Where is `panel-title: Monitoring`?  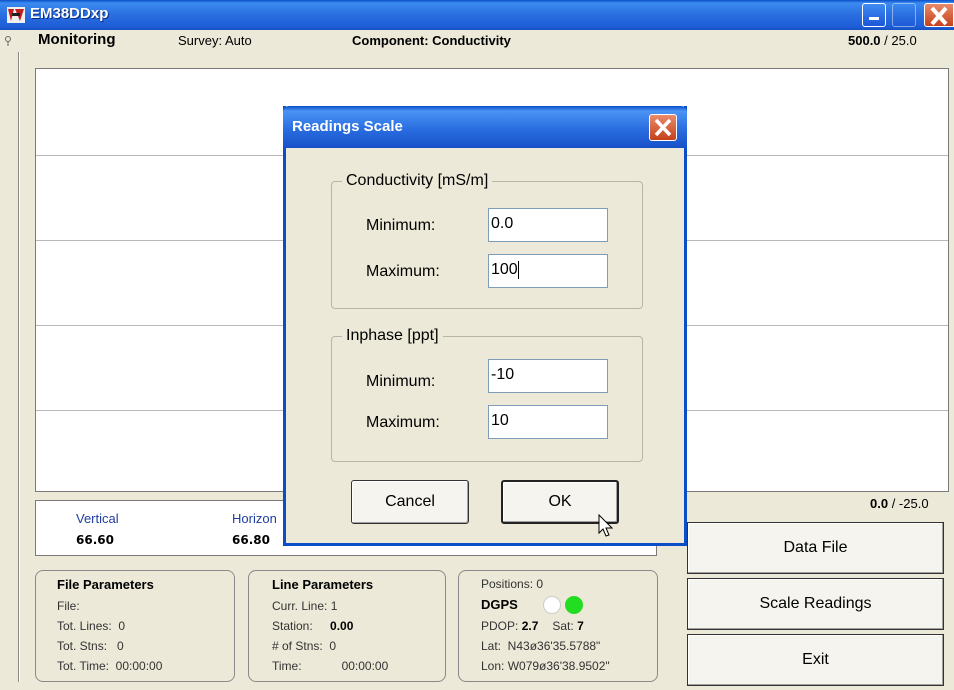
panel-title: Monitoring is located at coordinates (77, 39).